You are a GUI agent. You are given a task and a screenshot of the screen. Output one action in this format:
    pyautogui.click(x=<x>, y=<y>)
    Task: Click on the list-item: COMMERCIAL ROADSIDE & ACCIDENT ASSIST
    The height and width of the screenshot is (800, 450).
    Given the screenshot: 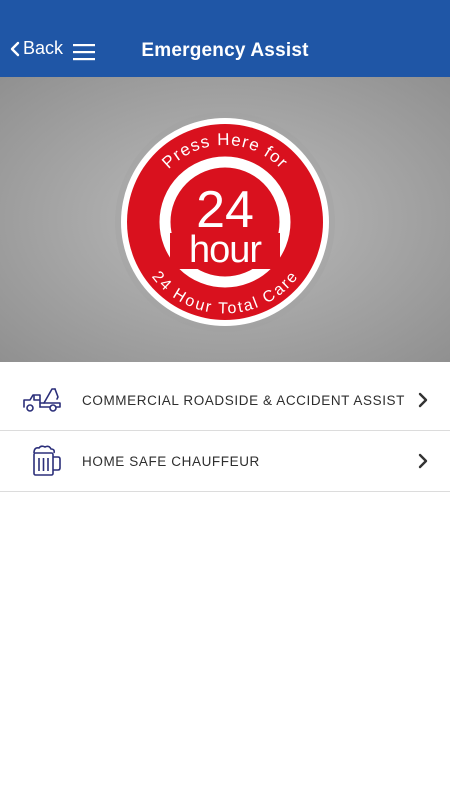 What is the action you would take?
    pyautogui.click(x=225, y=400)
    